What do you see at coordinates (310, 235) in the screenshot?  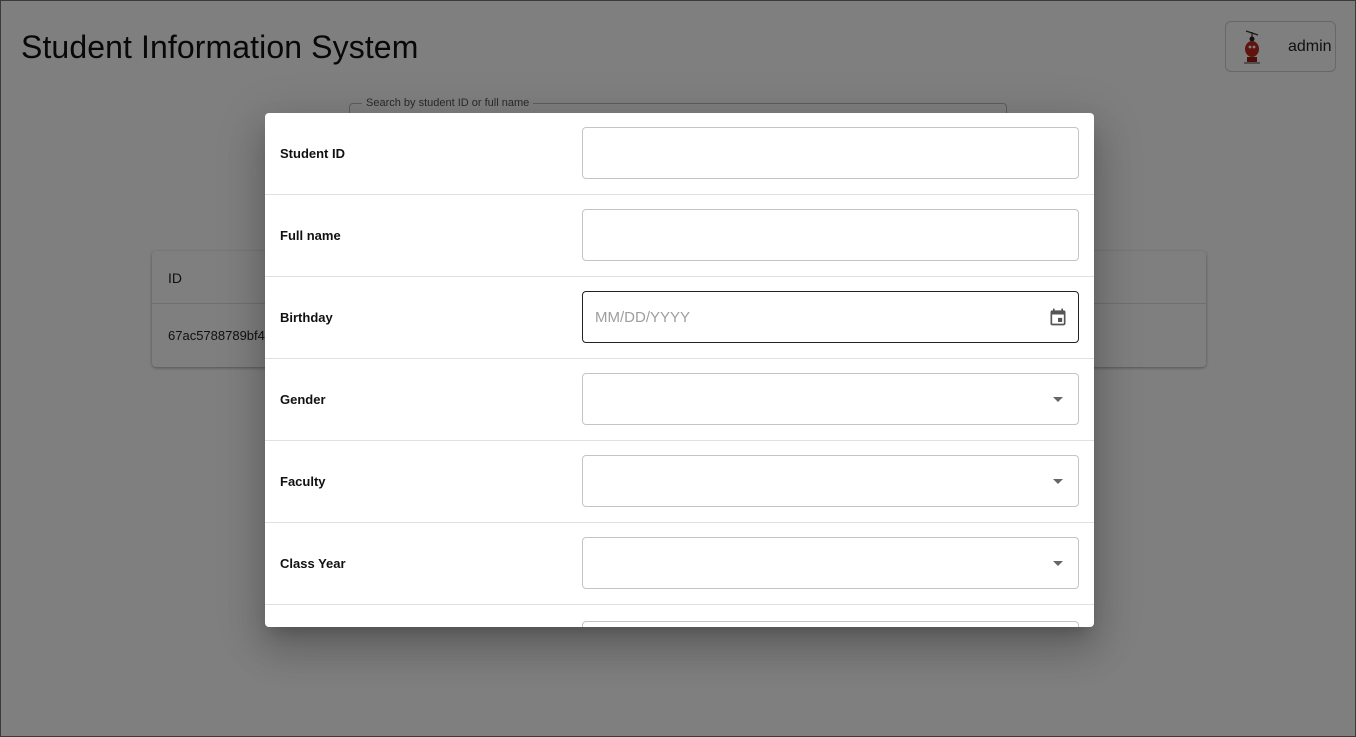 I see `full-name-label: Full name` at bounding box center [310, 235].